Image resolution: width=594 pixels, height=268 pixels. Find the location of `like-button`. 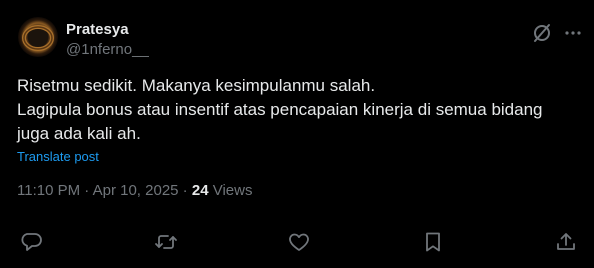

like-button is located at coordinates (299, 242).